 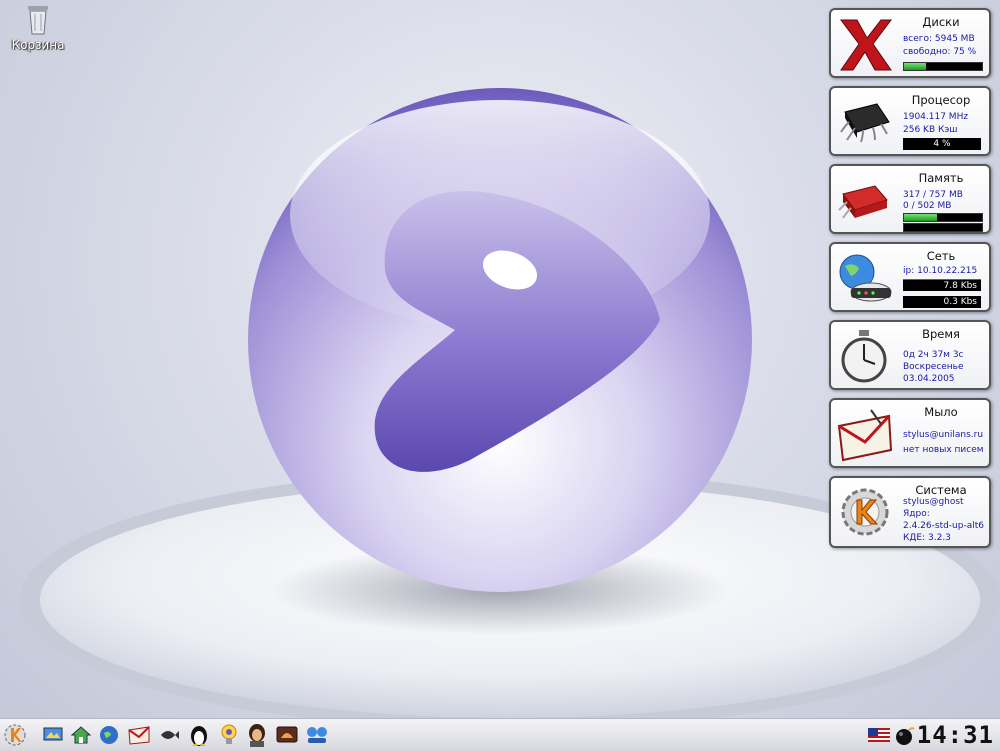 I want to click on network-title: Сеть, so click(x=941, y=256).